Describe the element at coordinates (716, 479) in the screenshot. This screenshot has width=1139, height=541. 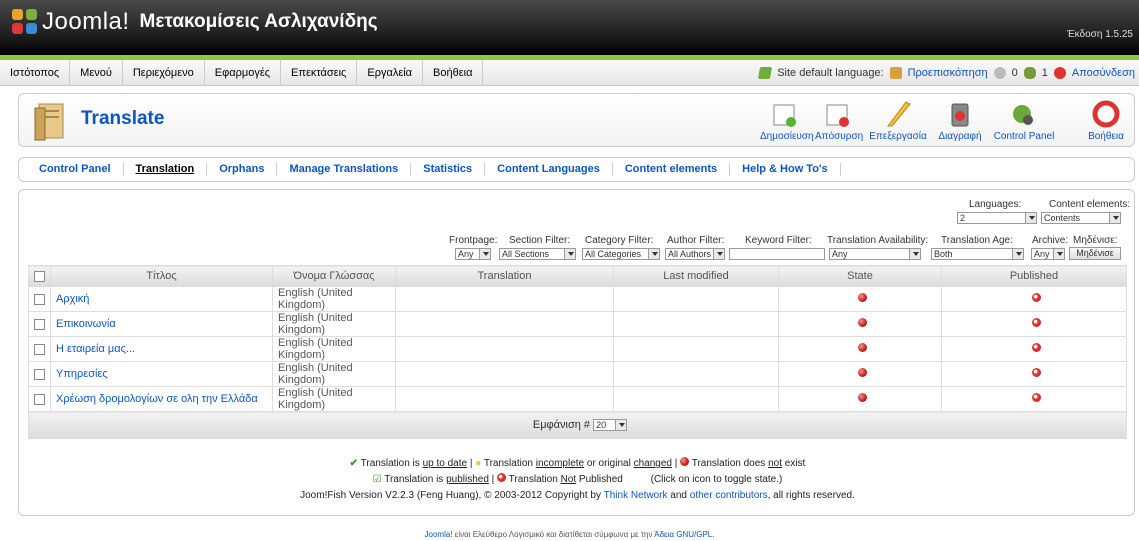
I see `legend-text: (Click on icon to toggle state.)` at that location.